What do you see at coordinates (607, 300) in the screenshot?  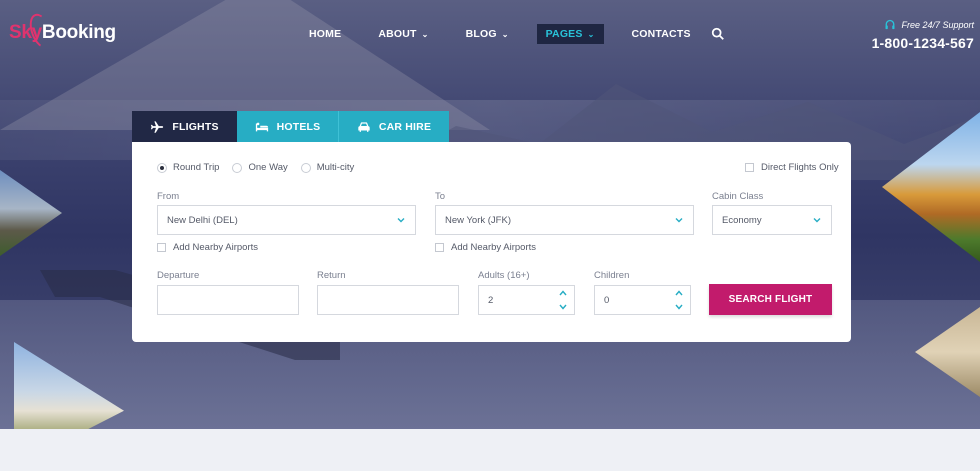 I see `children-value: 0` at bounding box center [607, 300].